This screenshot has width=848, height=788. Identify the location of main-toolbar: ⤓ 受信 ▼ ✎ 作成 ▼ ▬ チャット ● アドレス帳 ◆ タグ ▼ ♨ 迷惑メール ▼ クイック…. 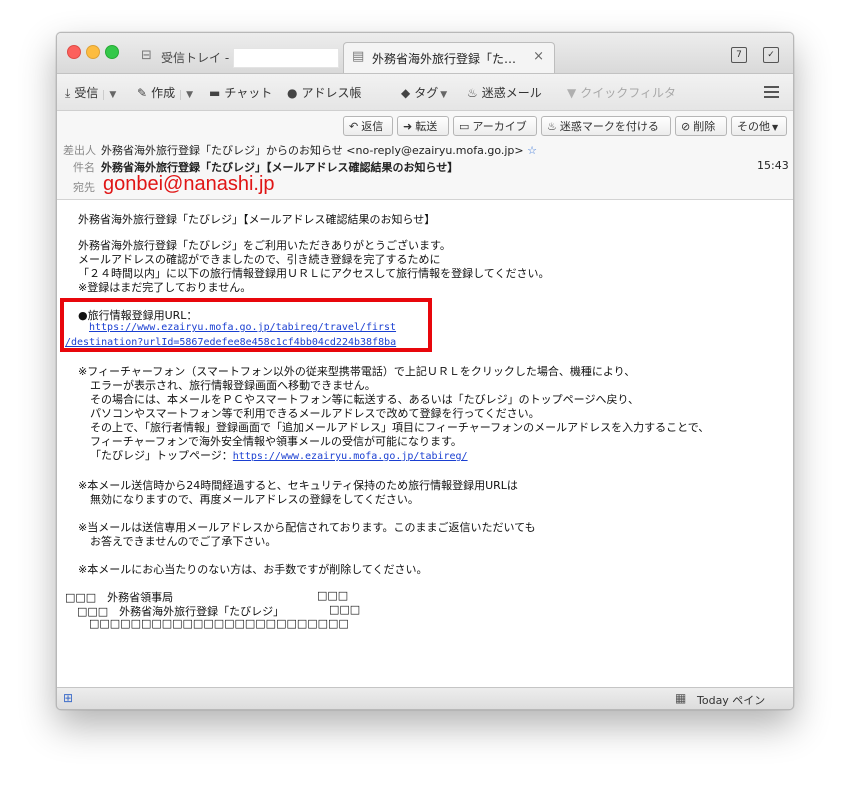
(425, 92).